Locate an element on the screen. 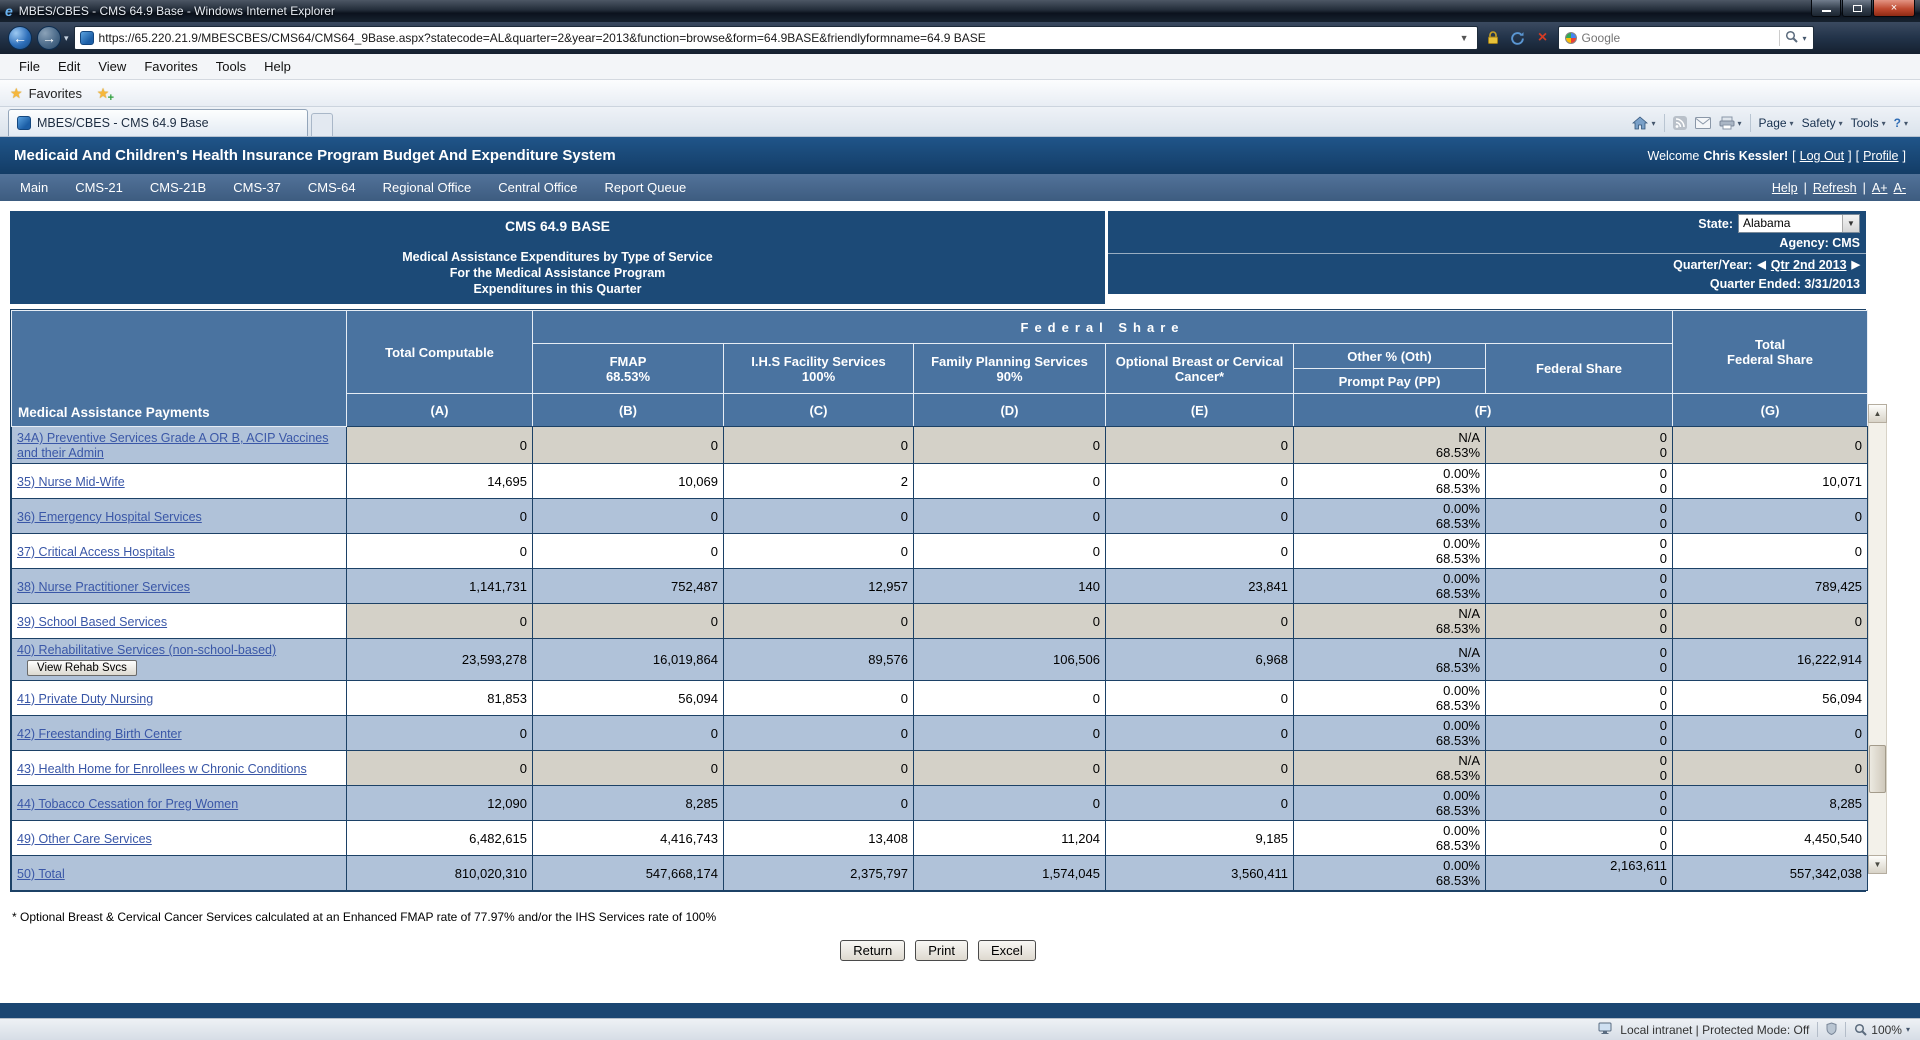 The width and height of the screenshot is (1920, 1040). scroll-up-button: ▲ is located at coordinates (1877, 413).